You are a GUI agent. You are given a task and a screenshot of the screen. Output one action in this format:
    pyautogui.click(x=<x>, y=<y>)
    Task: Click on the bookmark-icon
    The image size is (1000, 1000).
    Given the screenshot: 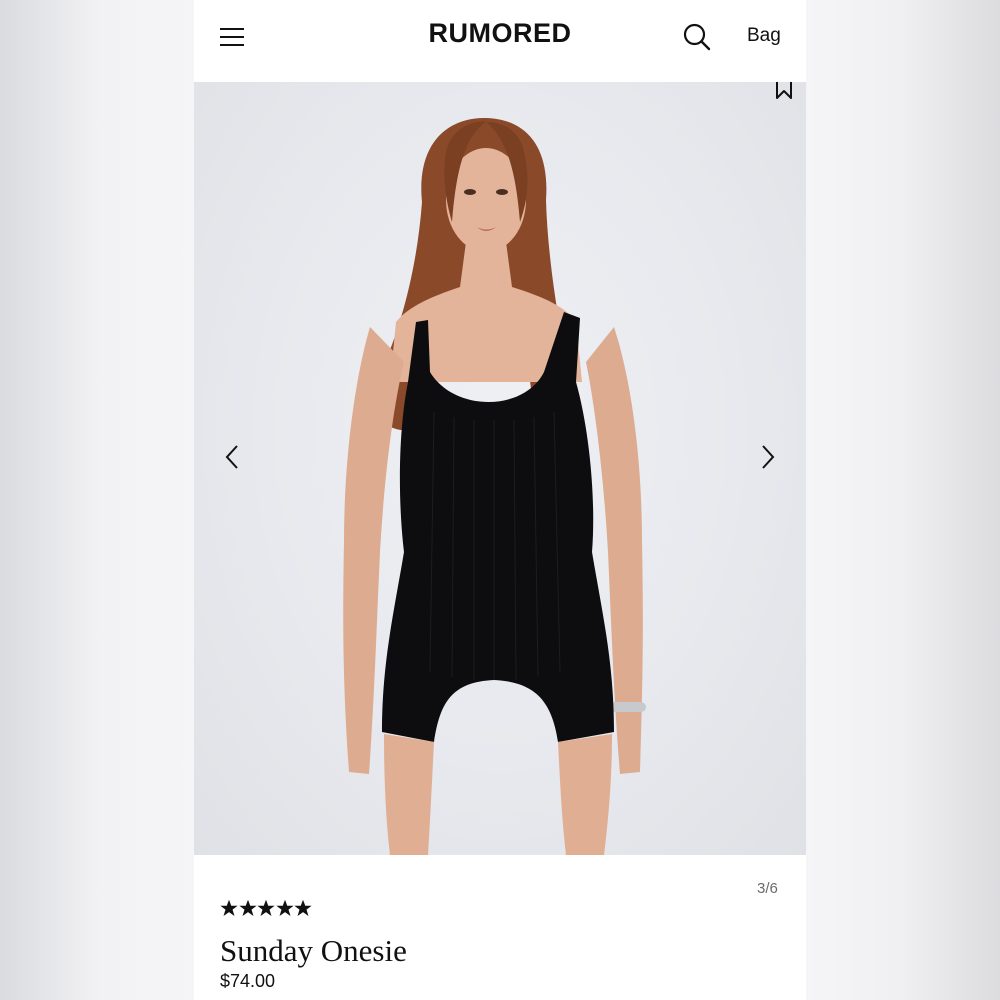 What is the action you would take?
    pyautogui.click(x=784, y=91)
    